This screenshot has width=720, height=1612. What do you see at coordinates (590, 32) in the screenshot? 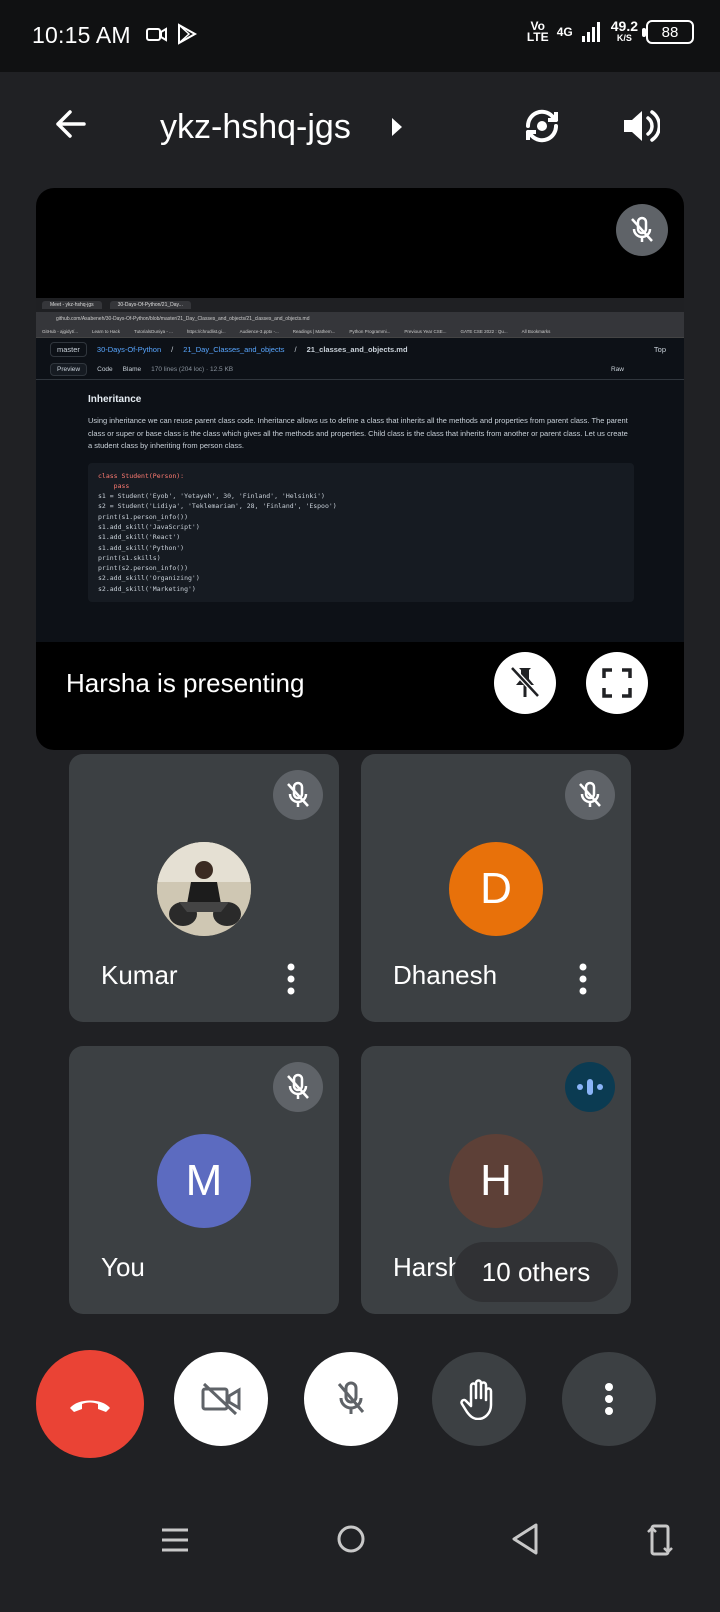
I see `signal-icon` at bounding box center [590, 32].